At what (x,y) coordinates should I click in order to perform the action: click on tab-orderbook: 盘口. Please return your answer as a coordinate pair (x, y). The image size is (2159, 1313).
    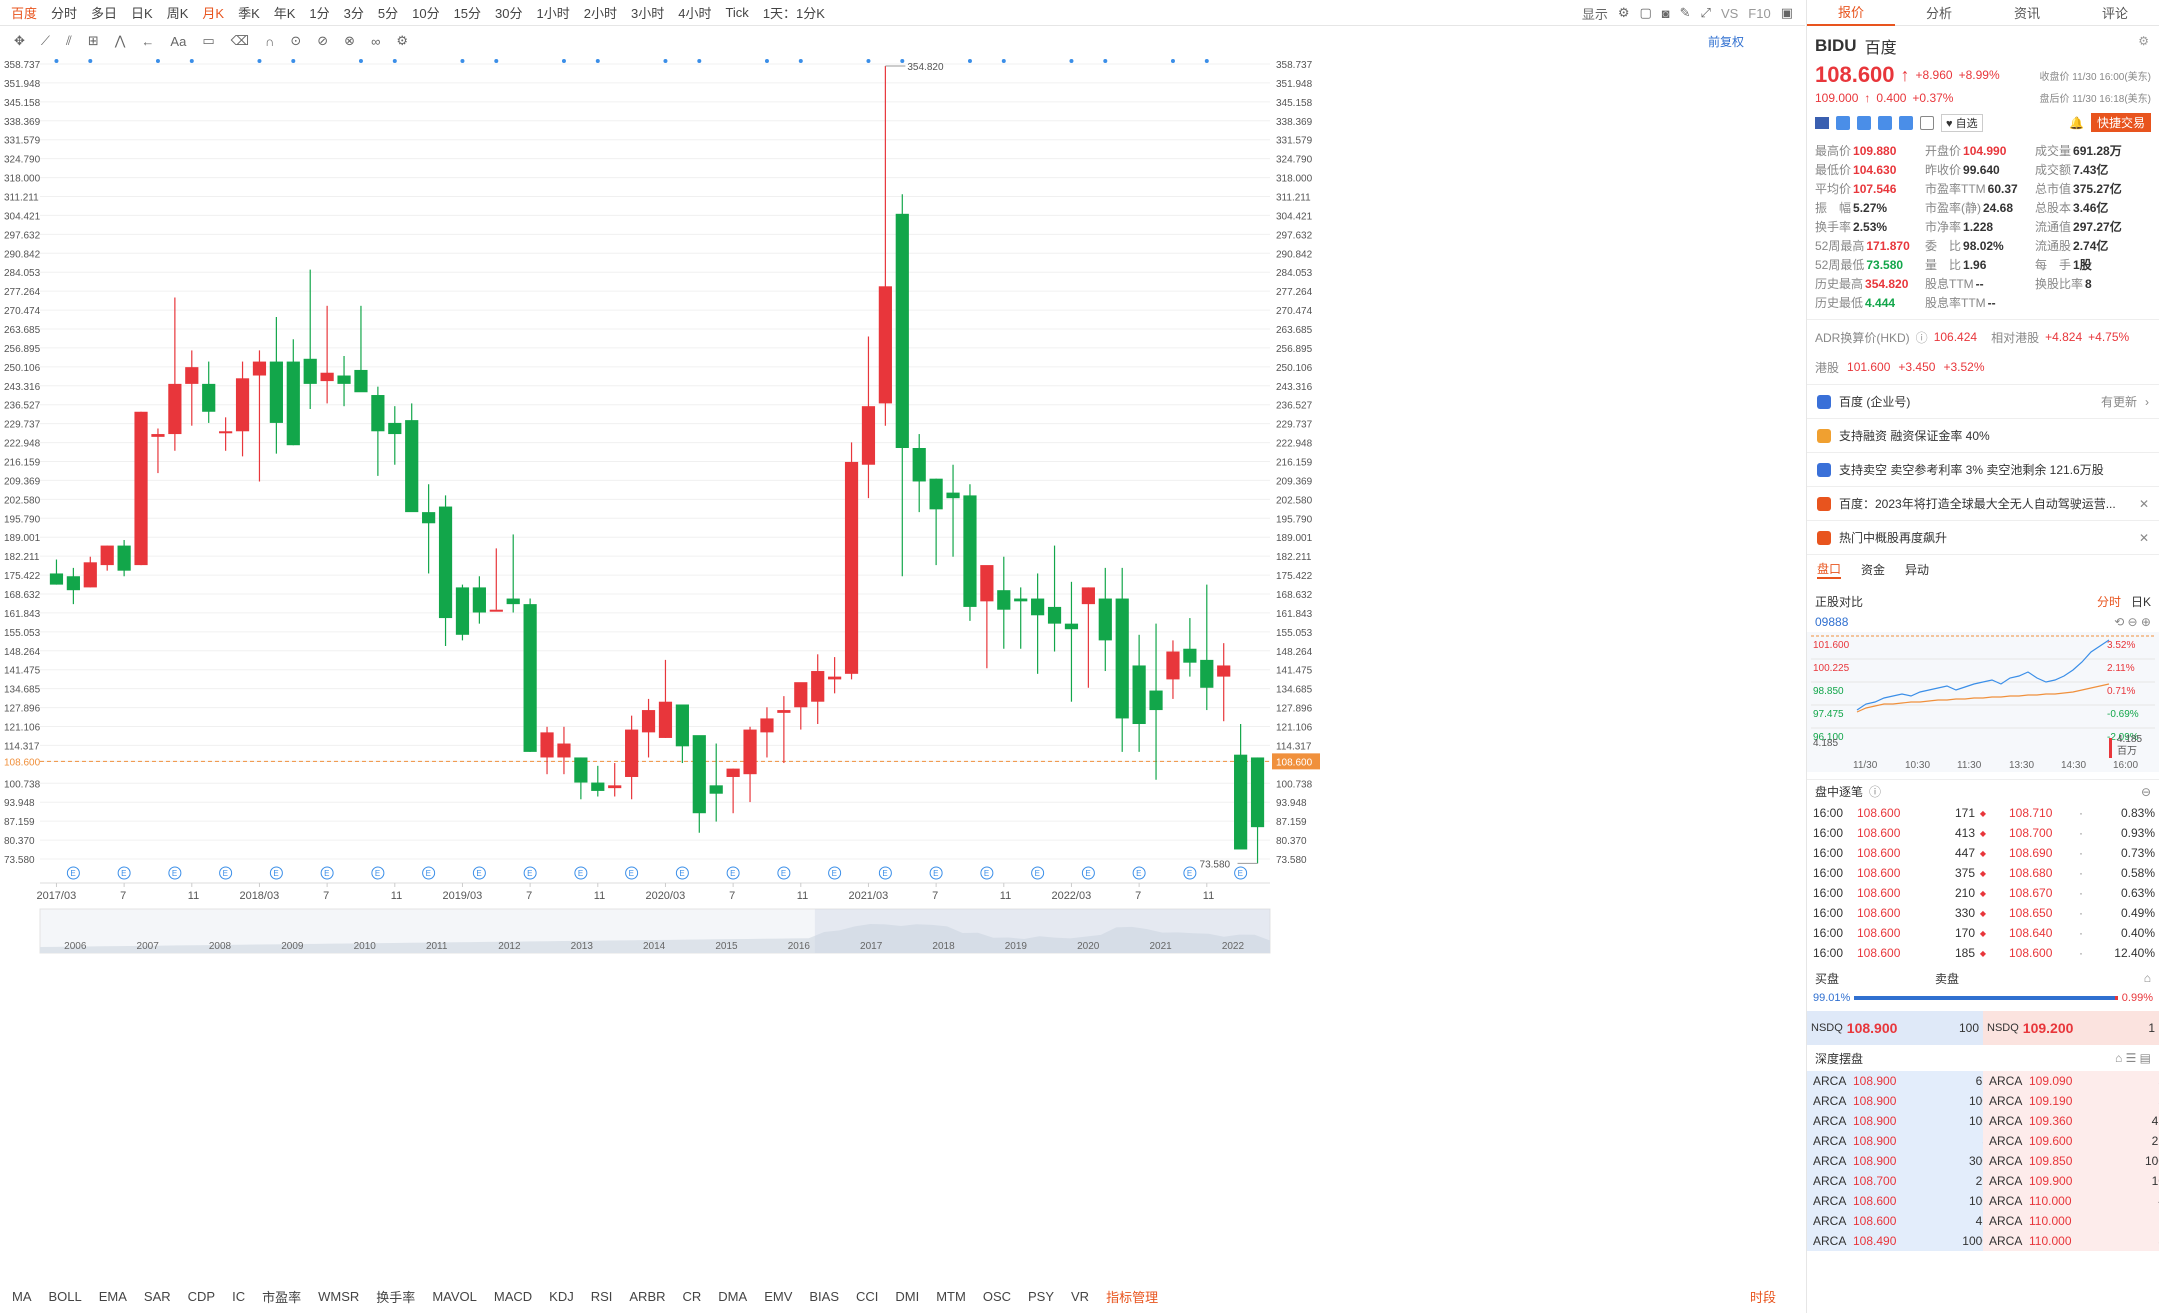
    Looking at the image, I should click on (1829, 569).